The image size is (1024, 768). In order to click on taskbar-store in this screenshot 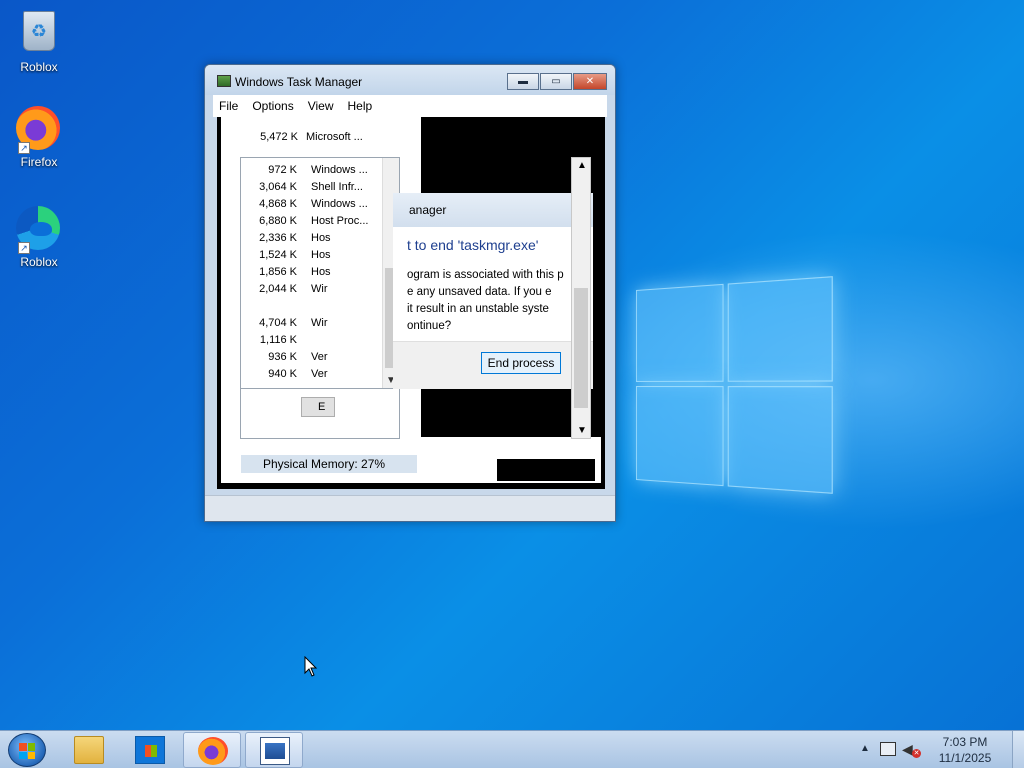, I will do `click(150, 750)`.